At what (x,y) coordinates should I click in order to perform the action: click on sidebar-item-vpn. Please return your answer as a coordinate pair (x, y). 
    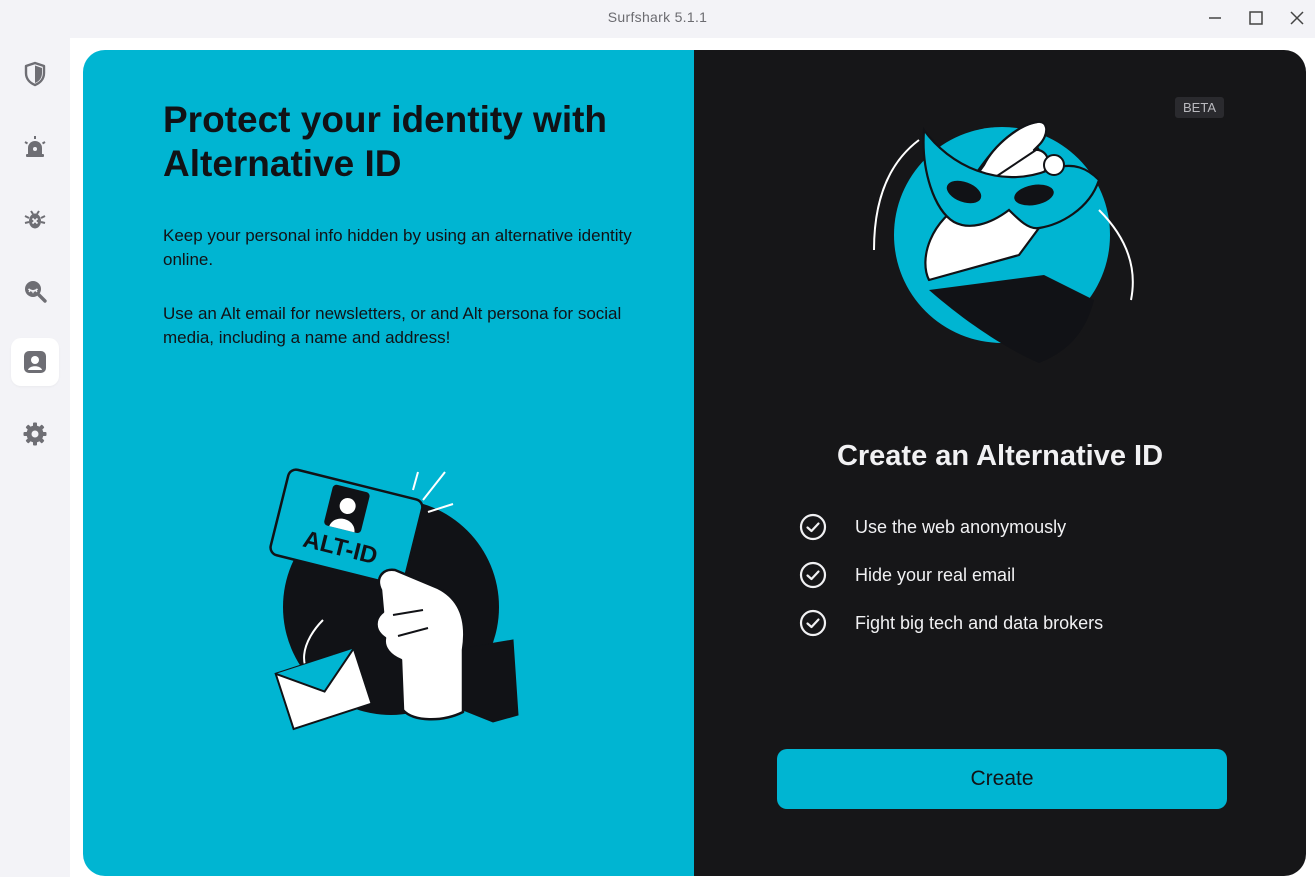
    Looking at the image, I should click on (35, 74).